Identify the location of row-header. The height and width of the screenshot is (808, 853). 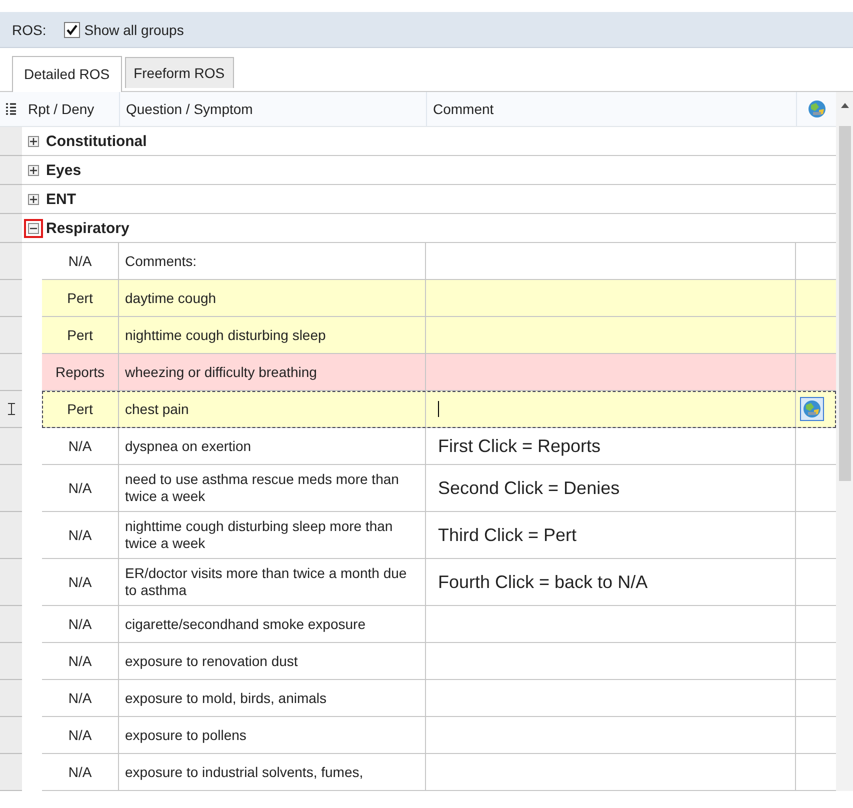
(11, 409).